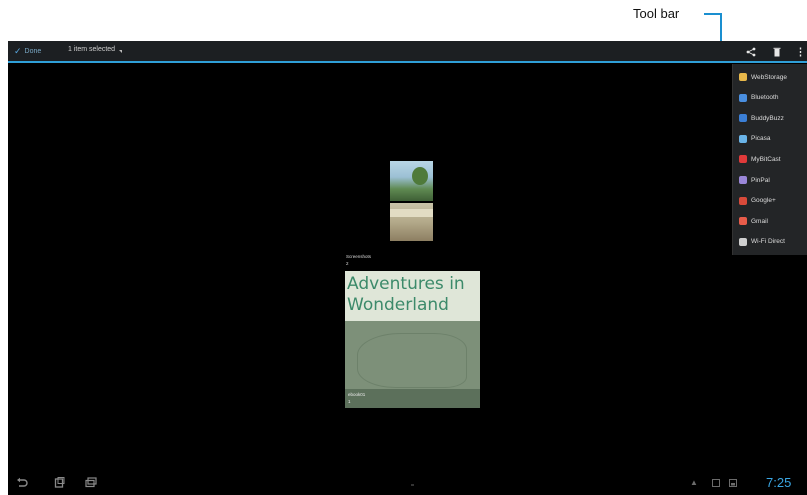 The width and height of the screenshot is (807, 495). What do you see at coordinates (349, 401) in the screenshot?
I see `album-count: 1` at bounding box center [349, 401].